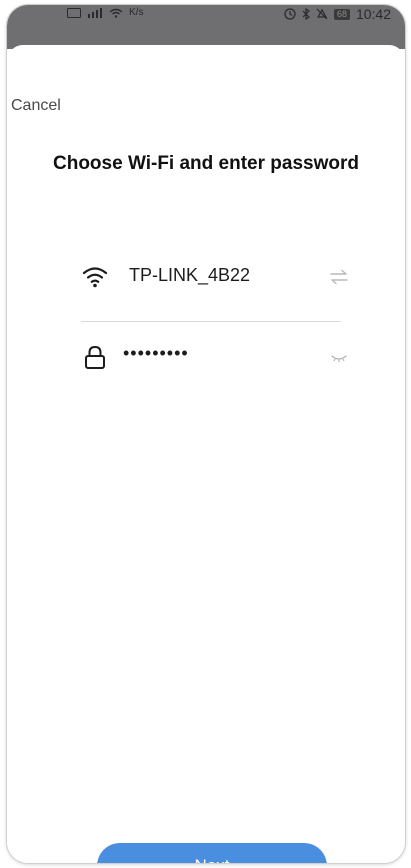 This screenshot has height=868, width=411. What do you see at coordinates (211, 321) in the screenshot?
I see `divider` at bounding box center [211, 321].